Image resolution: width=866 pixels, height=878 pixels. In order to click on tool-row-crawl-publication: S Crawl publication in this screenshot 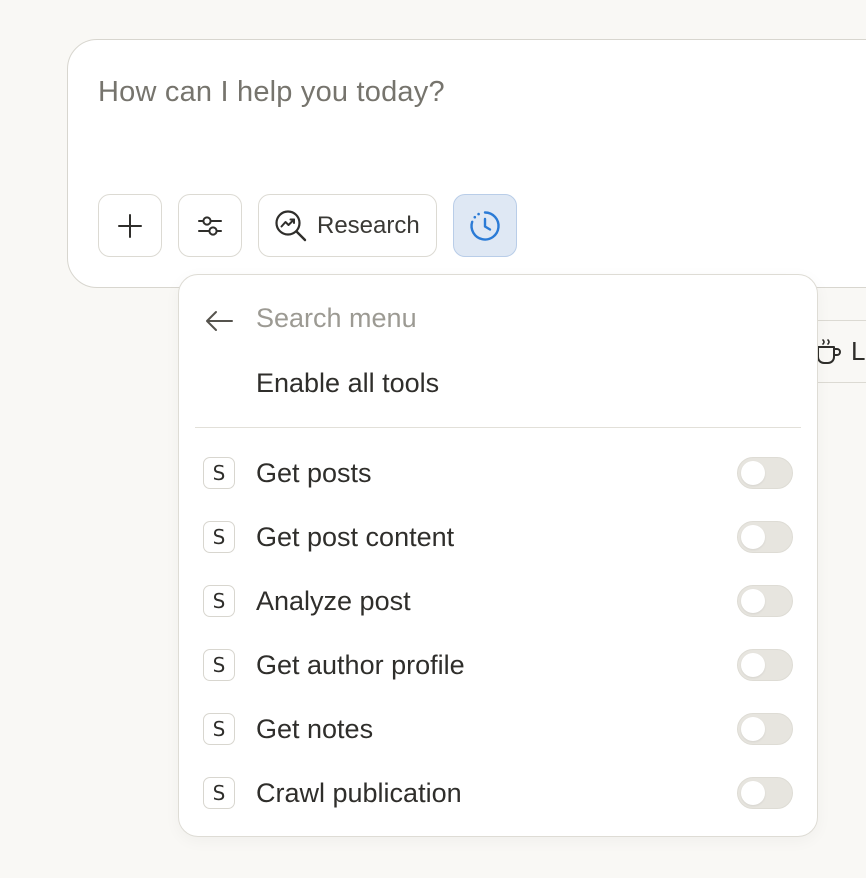, I will do `click(498, 793)`.